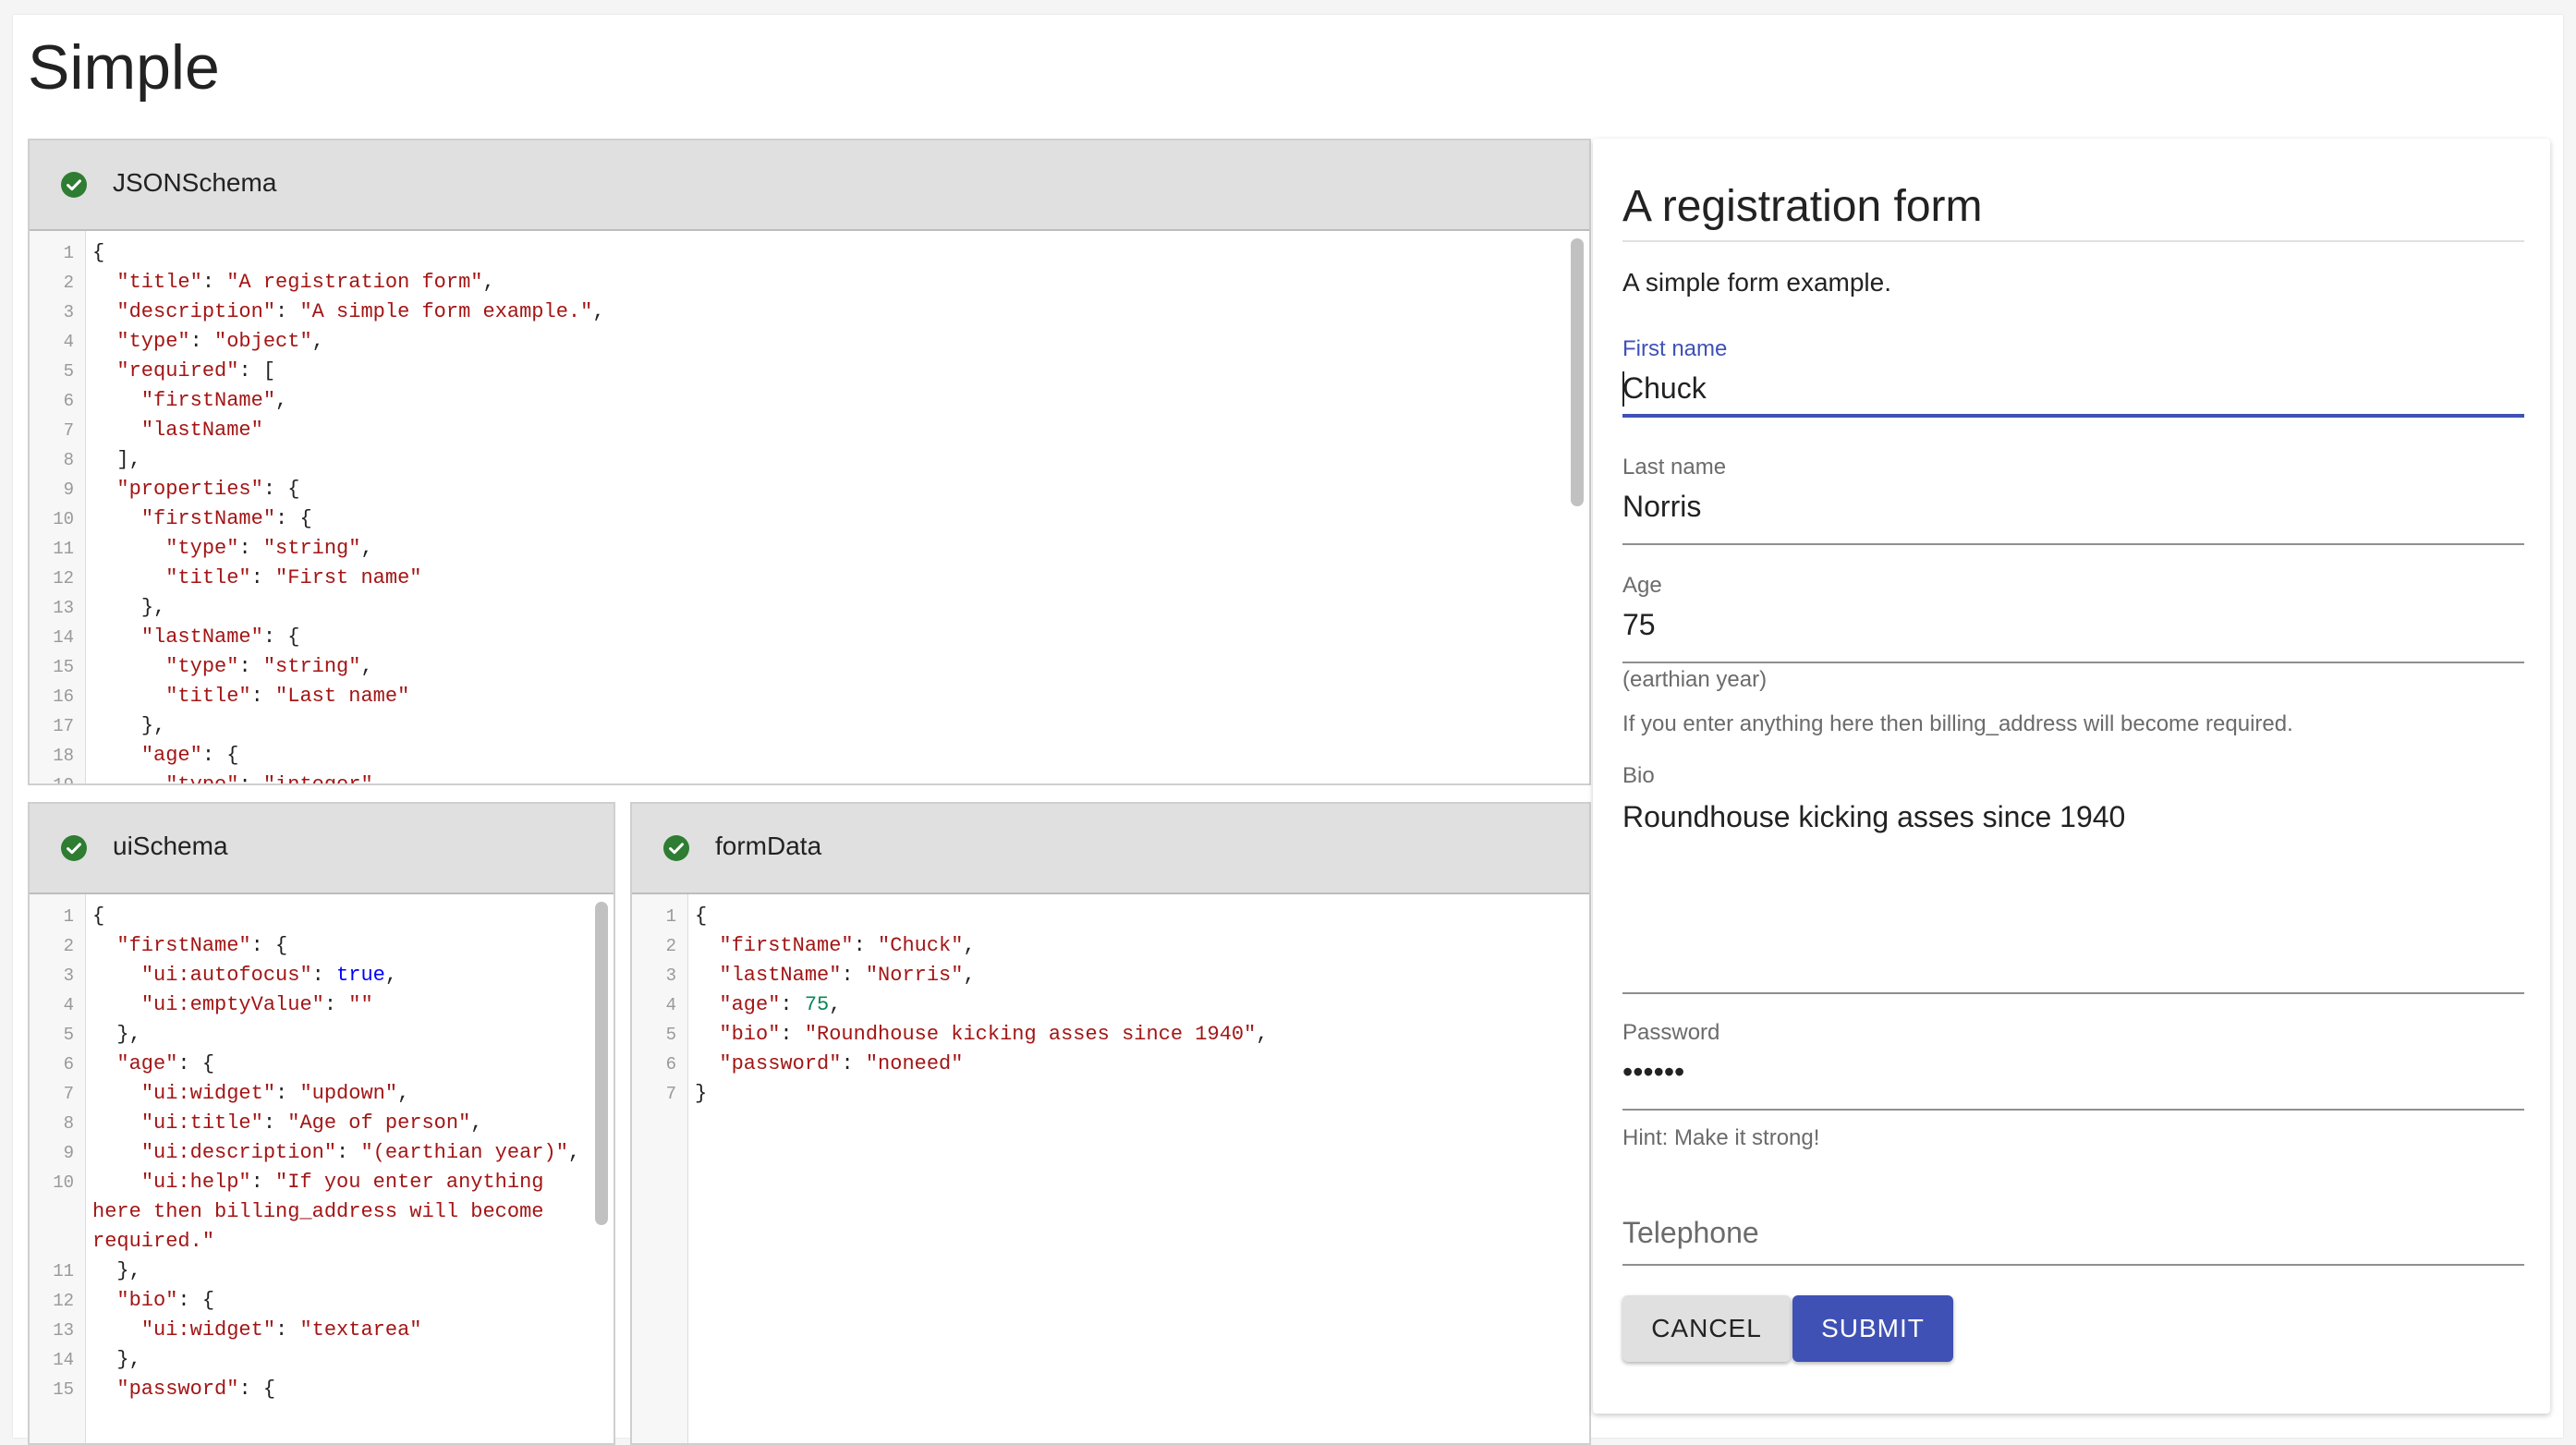 This screenshot has height=1445, width=2576. What do you see at coordinates (1706, 1328) in the screenshot?
I see `cancel-button: CANCEL` at bounding box center [1706, 1328].